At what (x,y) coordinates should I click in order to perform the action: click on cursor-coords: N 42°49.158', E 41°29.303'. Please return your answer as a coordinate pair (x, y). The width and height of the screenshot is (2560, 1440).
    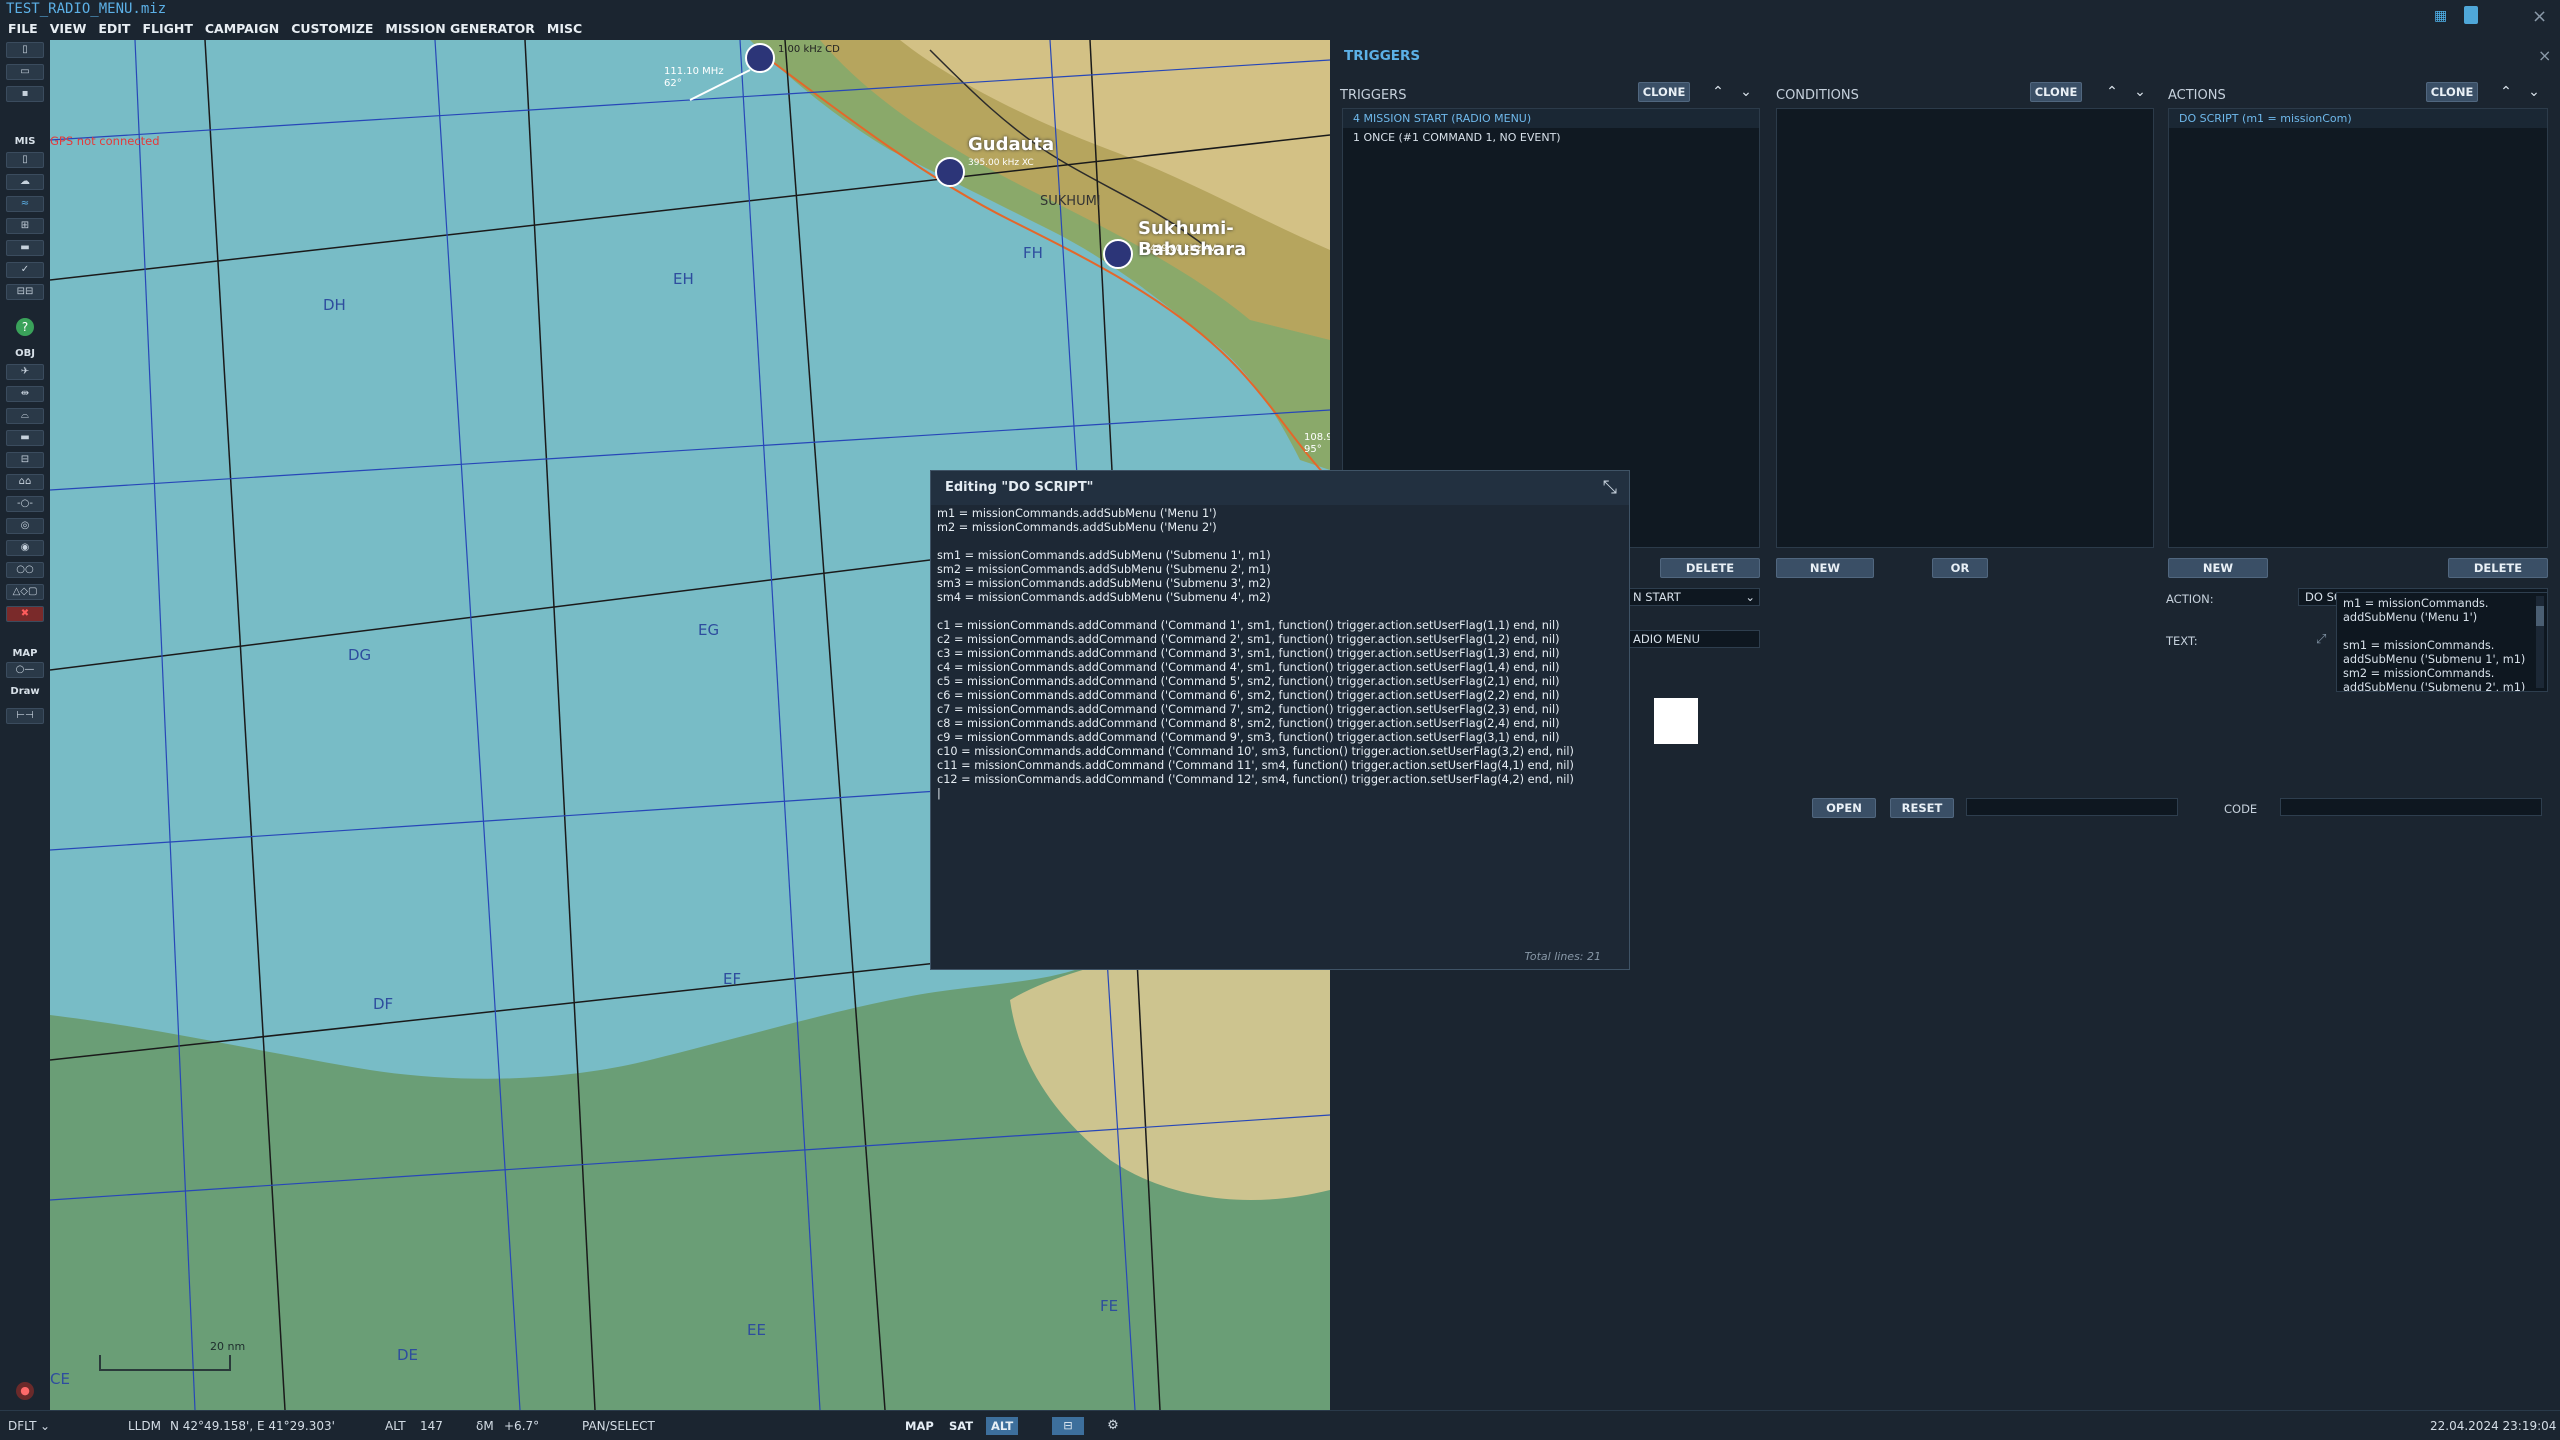
    Looking at the image, I should click on (252, 1426).